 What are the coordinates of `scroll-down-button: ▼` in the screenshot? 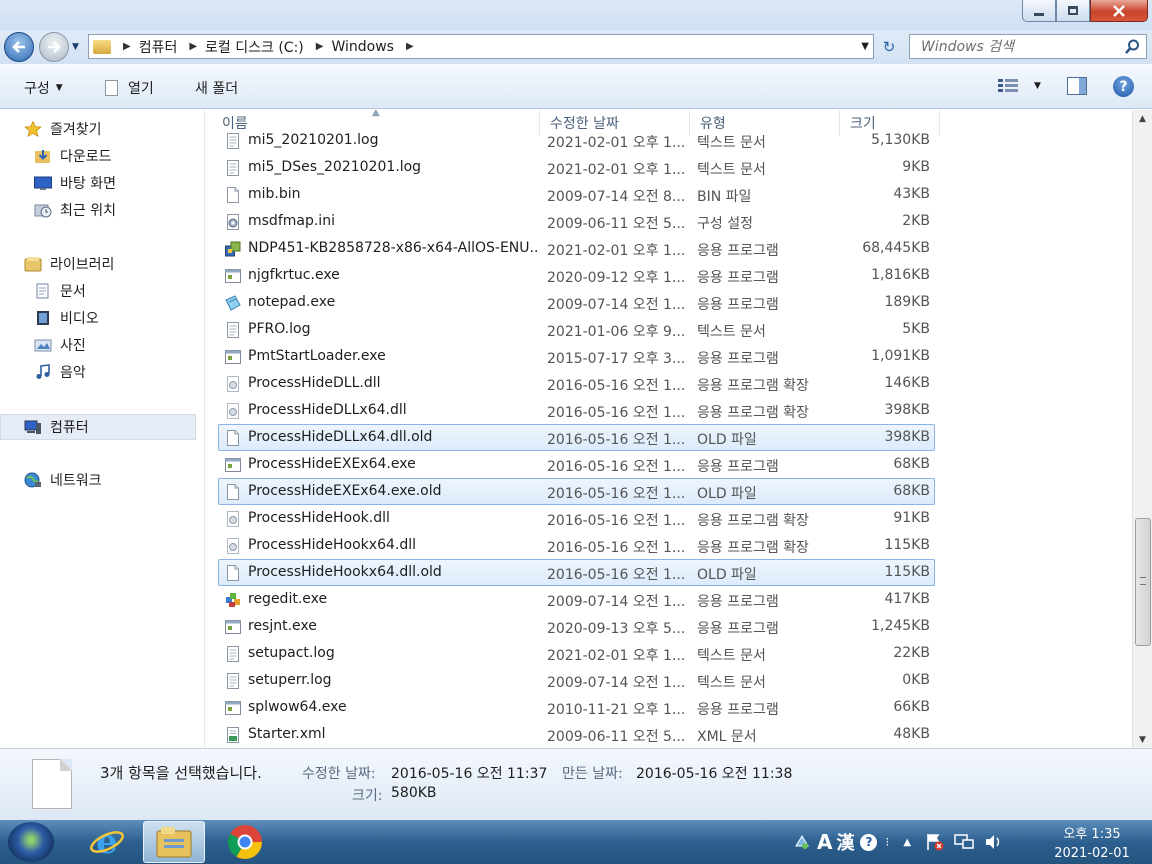 It's located at (1142, 739).